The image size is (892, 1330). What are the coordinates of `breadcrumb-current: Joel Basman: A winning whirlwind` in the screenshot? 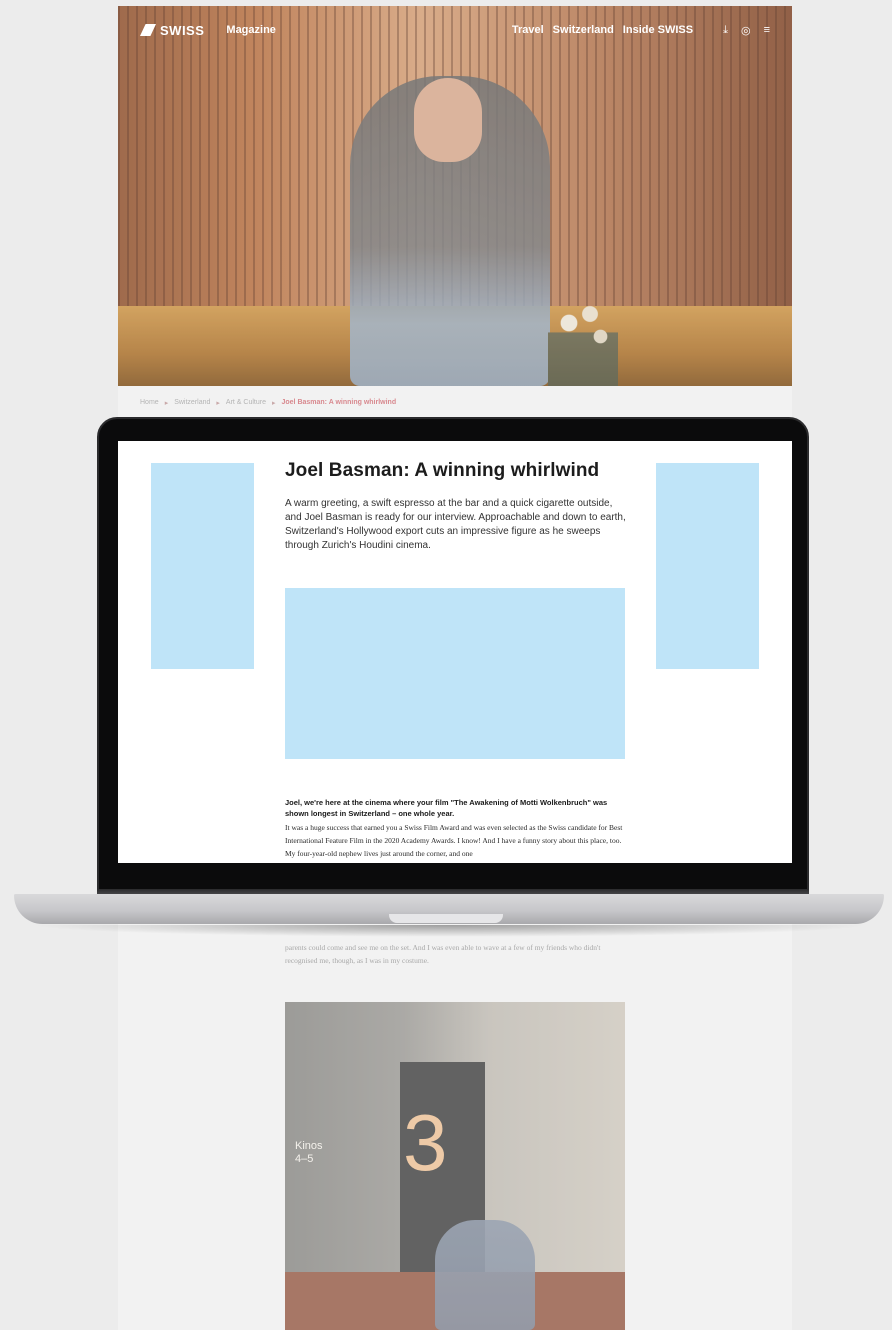 It's located at (339, 402).